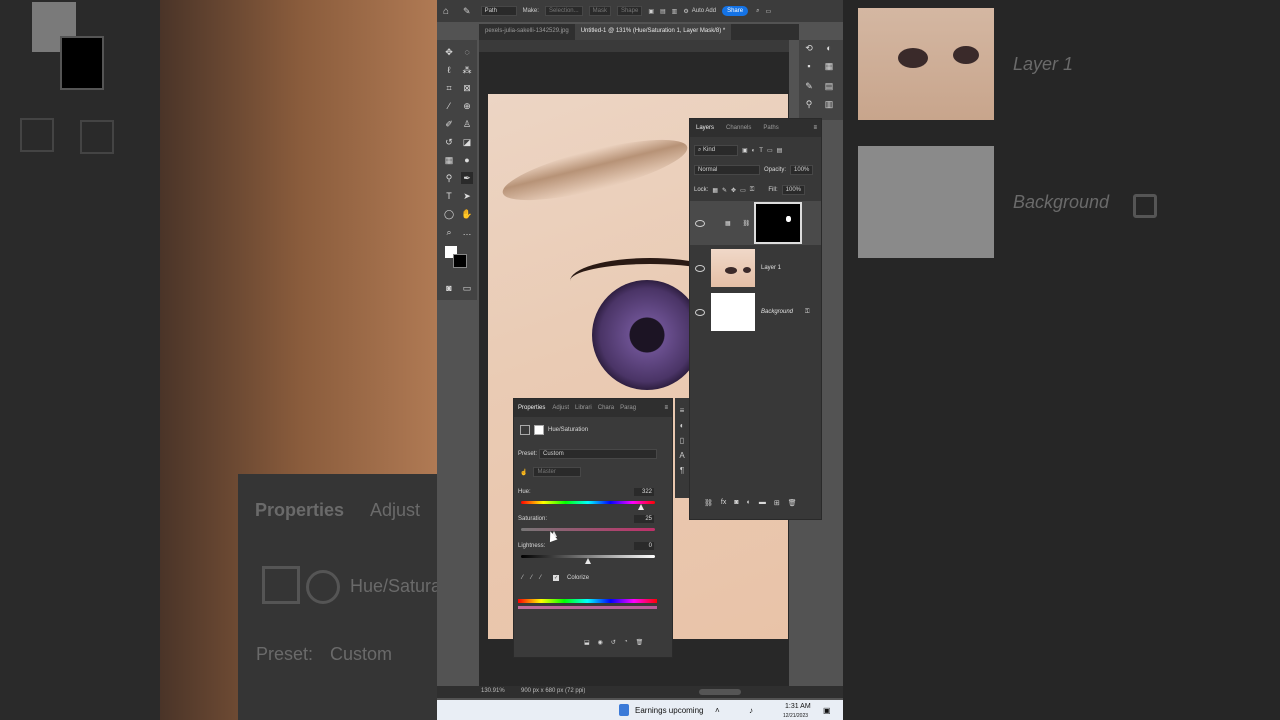  I want to click on channel-select: Master, so click(557, 472).